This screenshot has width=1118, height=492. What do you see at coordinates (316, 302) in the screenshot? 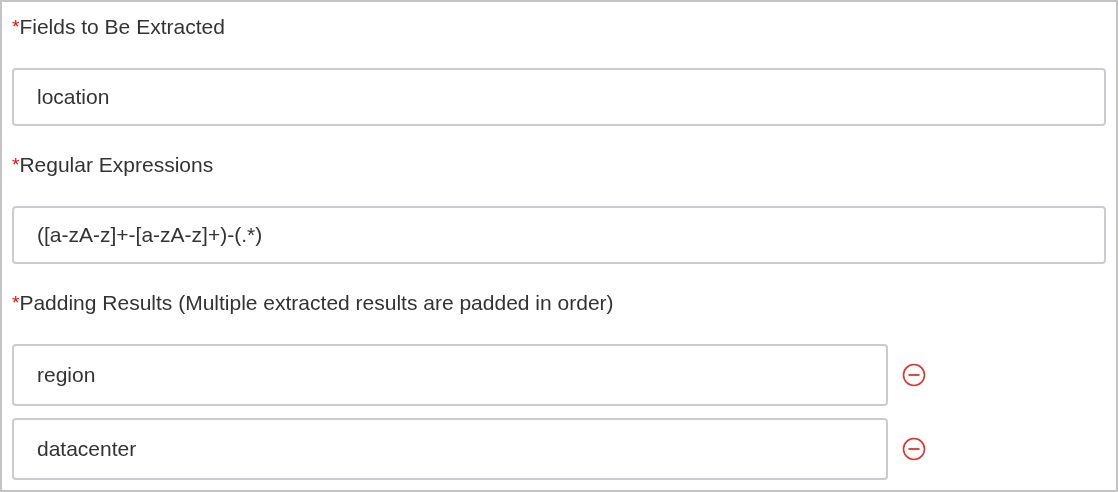
I see `field-label: Padding Results (Multiple extracted results are padded in order)` at bounding box center [316, 302].